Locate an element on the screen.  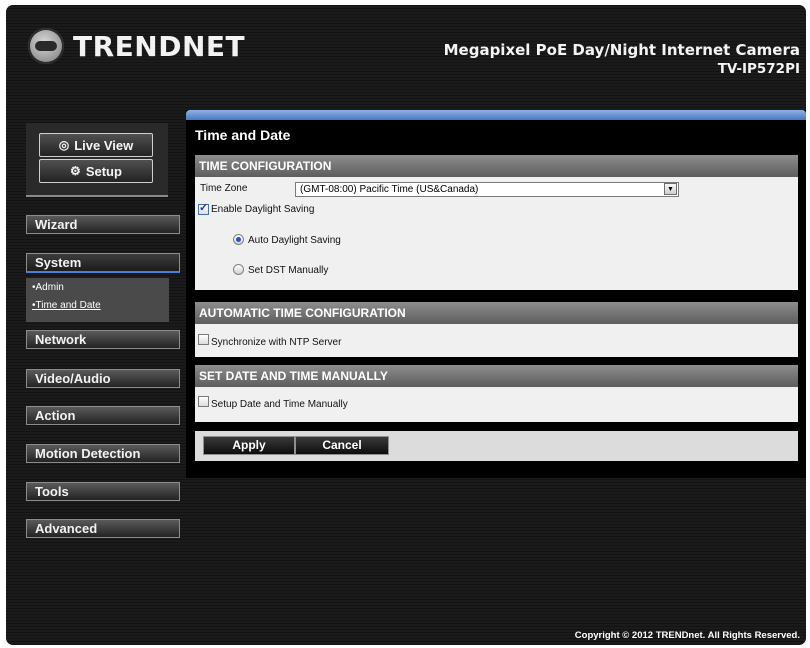
view-mode-panel: ◎ Live View ⚙ Setup is located at coordinates (97, 160).